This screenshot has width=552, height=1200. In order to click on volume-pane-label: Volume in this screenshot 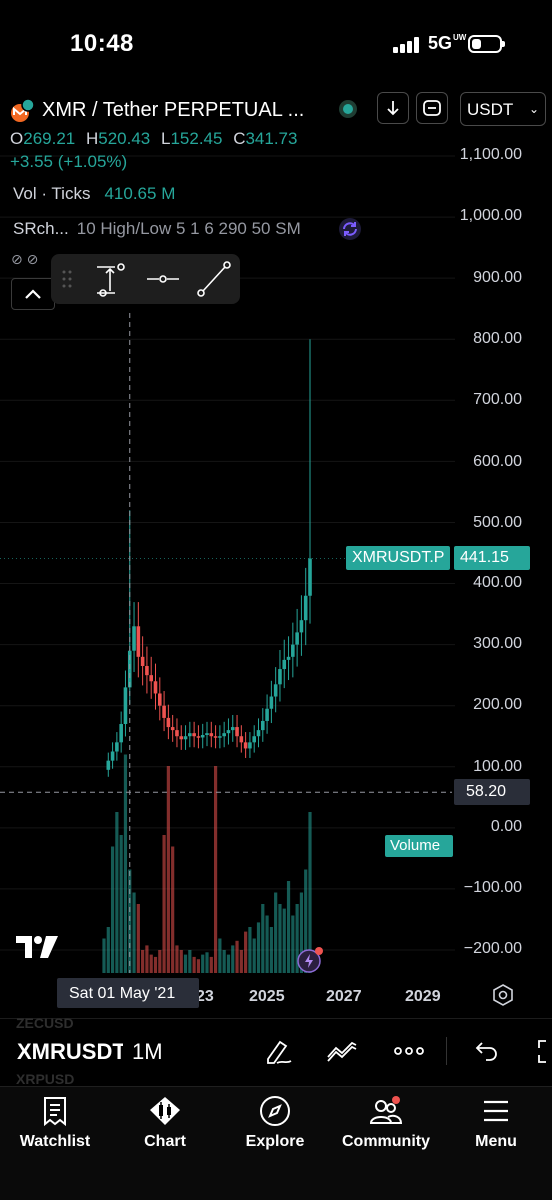, I will do `click(419, 846)`.